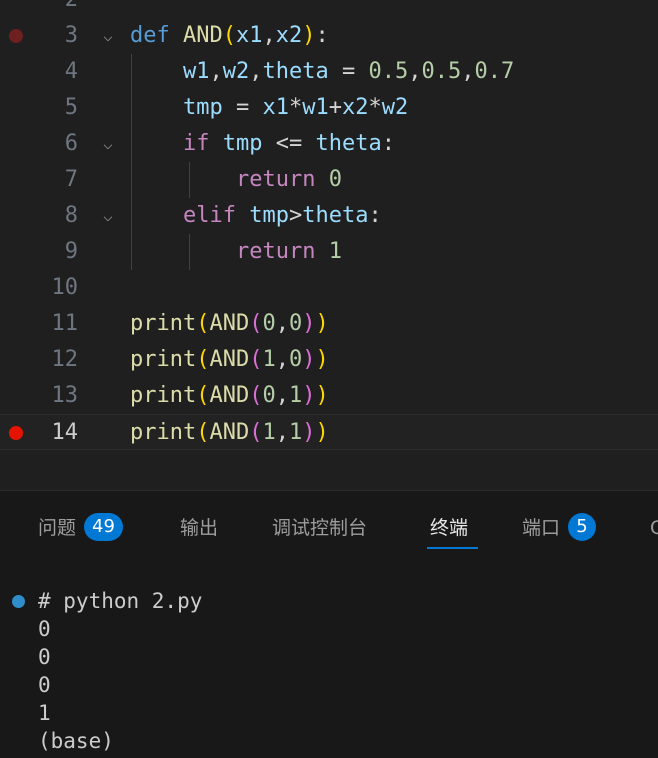 This screenshot has width=658, height=758. Describe the element at coordinates (202, 107) in the screenshot. I see `code-token: tmp` at that location.